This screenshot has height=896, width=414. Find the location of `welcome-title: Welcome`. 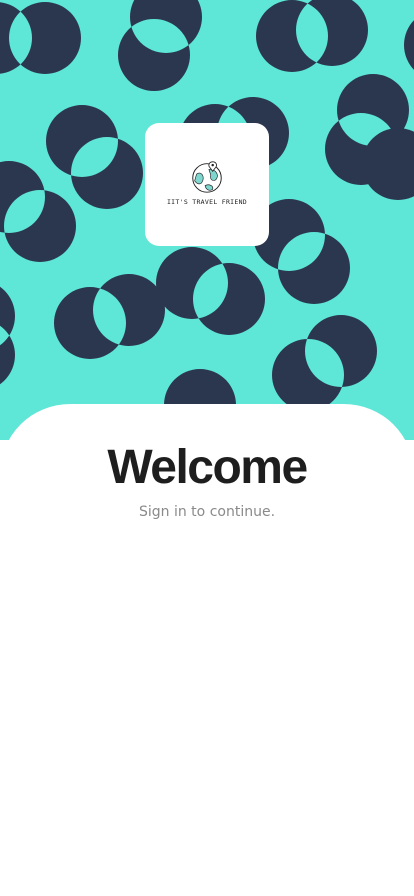

welcome-title: Welcome is located at coordinates (207, 467).